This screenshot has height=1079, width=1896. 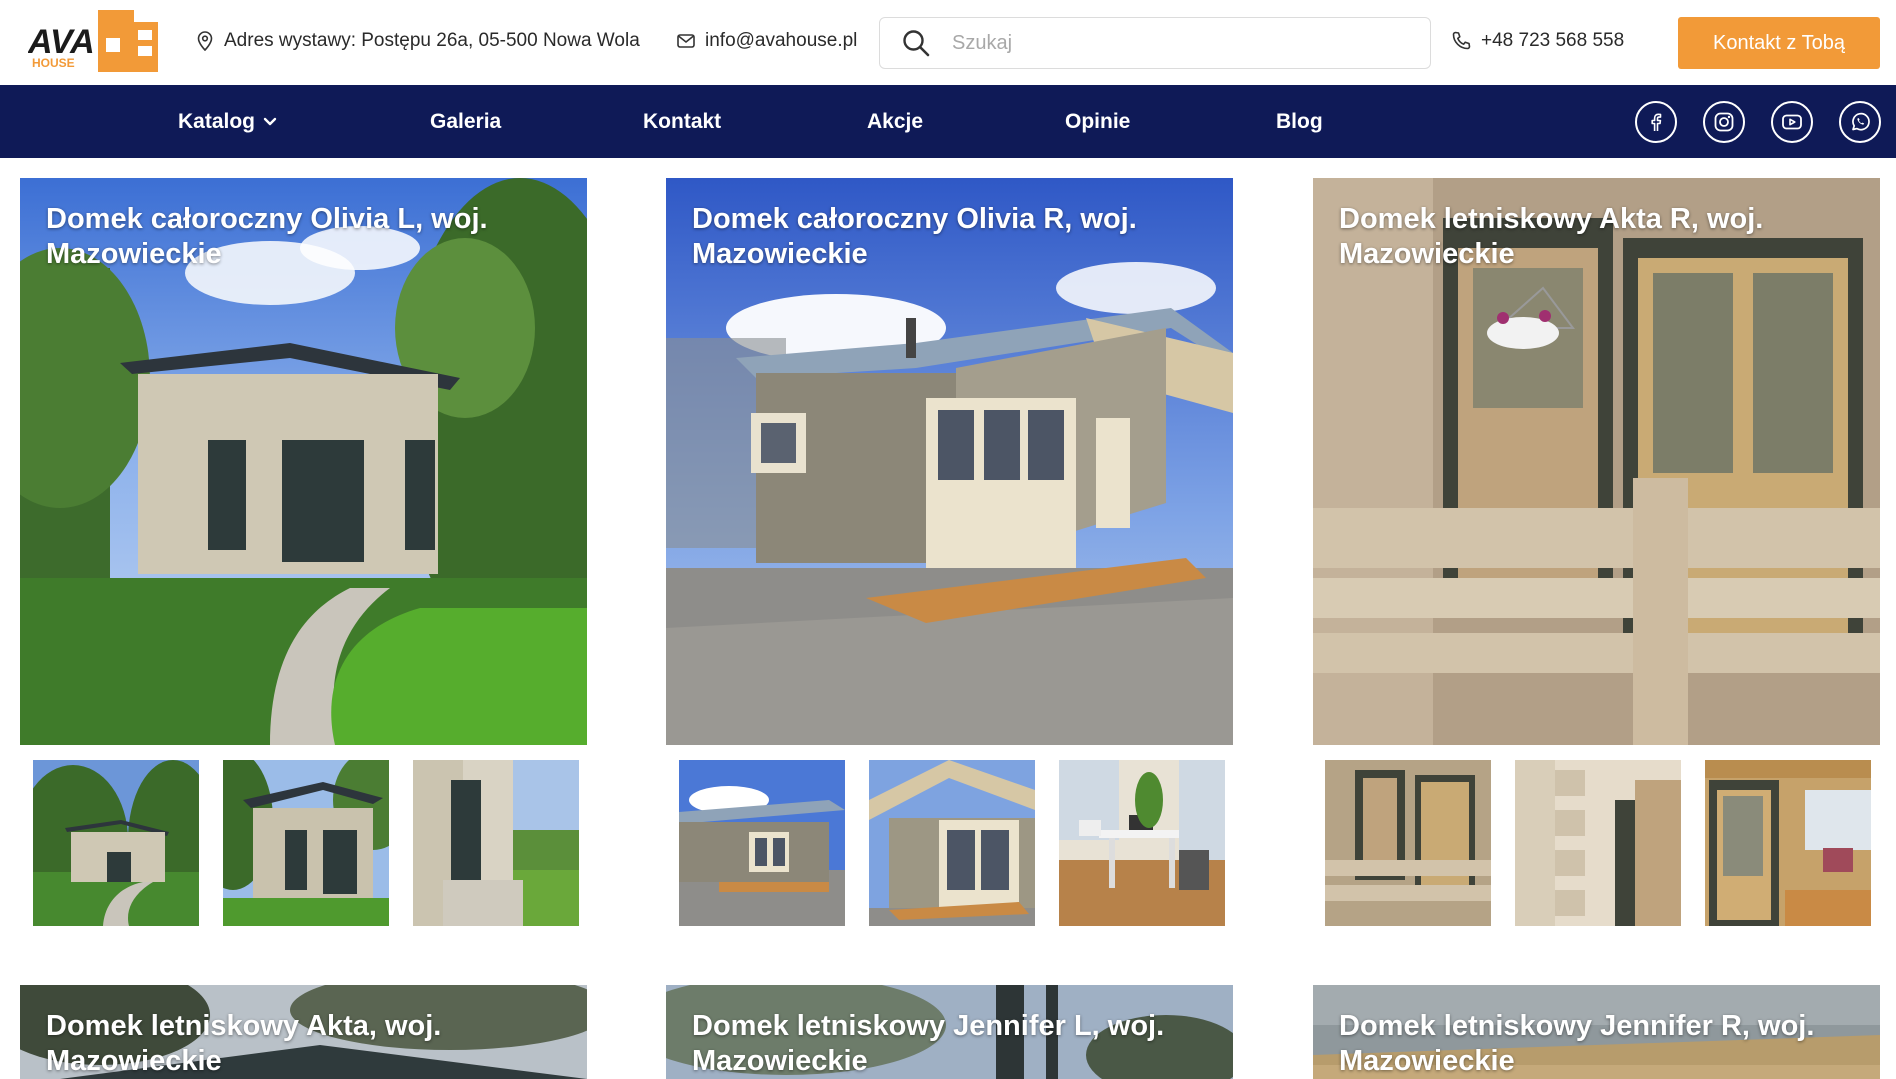 I want to click on nav-item-label: Kontakt, so click(x=682, y=122).